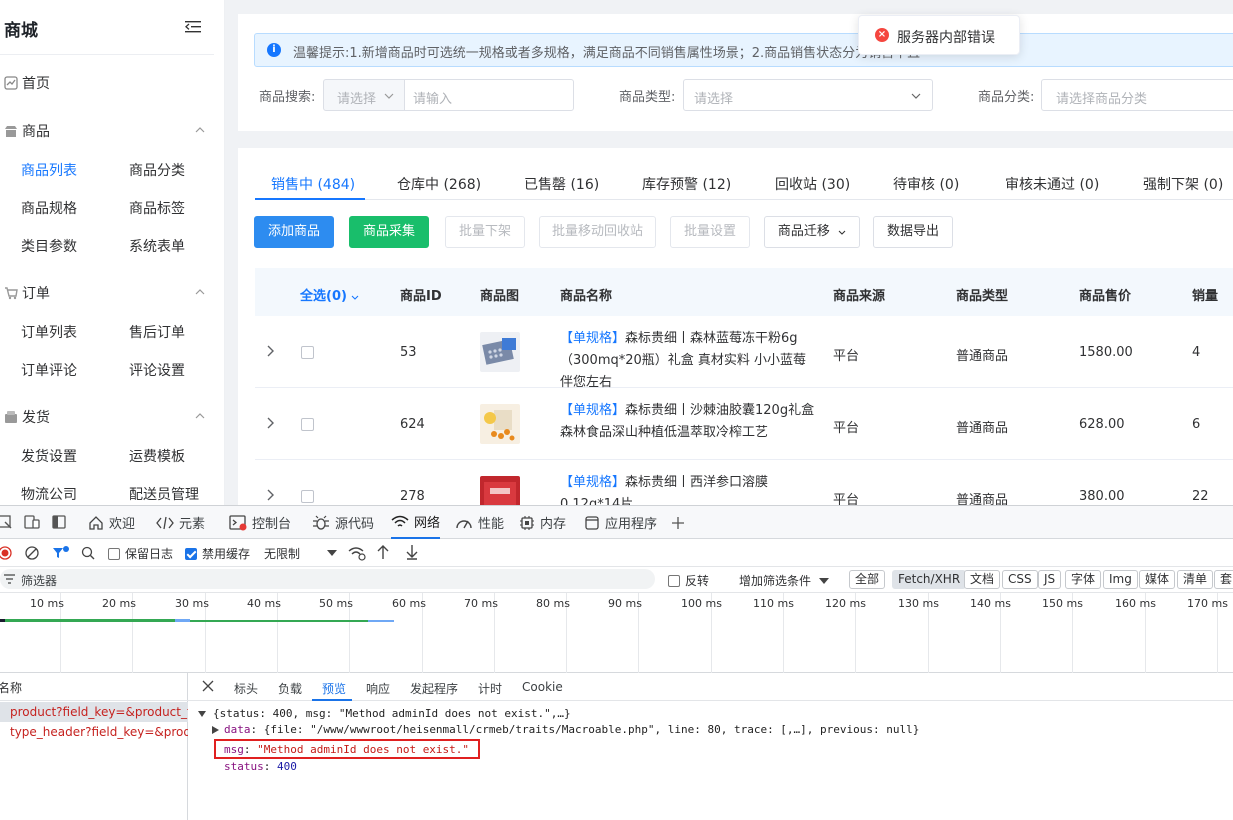 The width and height of the screenshot is (1233, 820). I want to click on detail-tab-preview: 预览, so click(334, 688).